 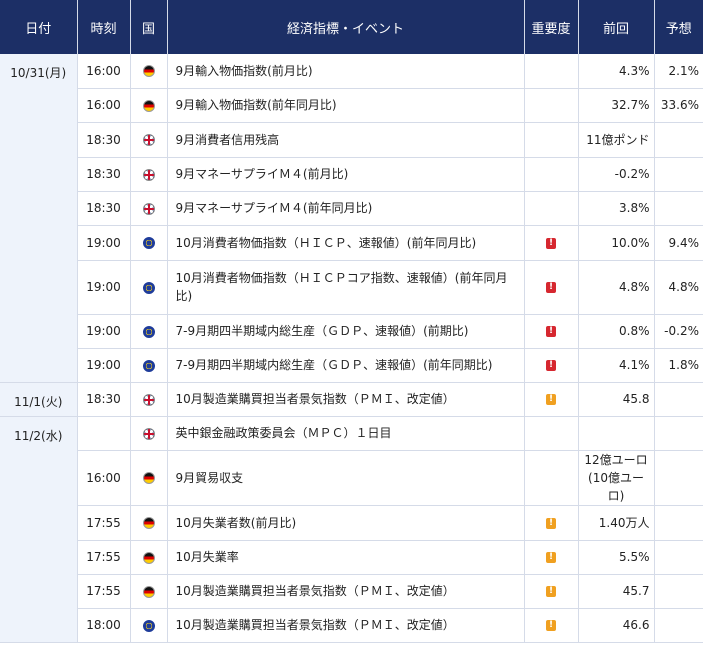 I want to click on table-row: 17:55 10月製造業購買担当者景気指数（ＰＭＩ、改定値）! 45.7, so click(x=351, y=591).